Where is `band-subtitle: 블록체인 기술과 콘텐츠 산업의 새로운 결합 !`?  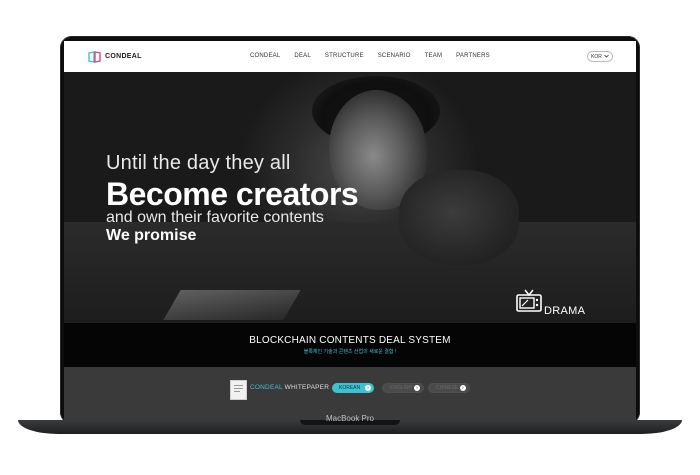
band-subtitle: 블록체인 기술과 콘텐츠 산업의 새로운 결합 ! is located at coordinates (350, 352).